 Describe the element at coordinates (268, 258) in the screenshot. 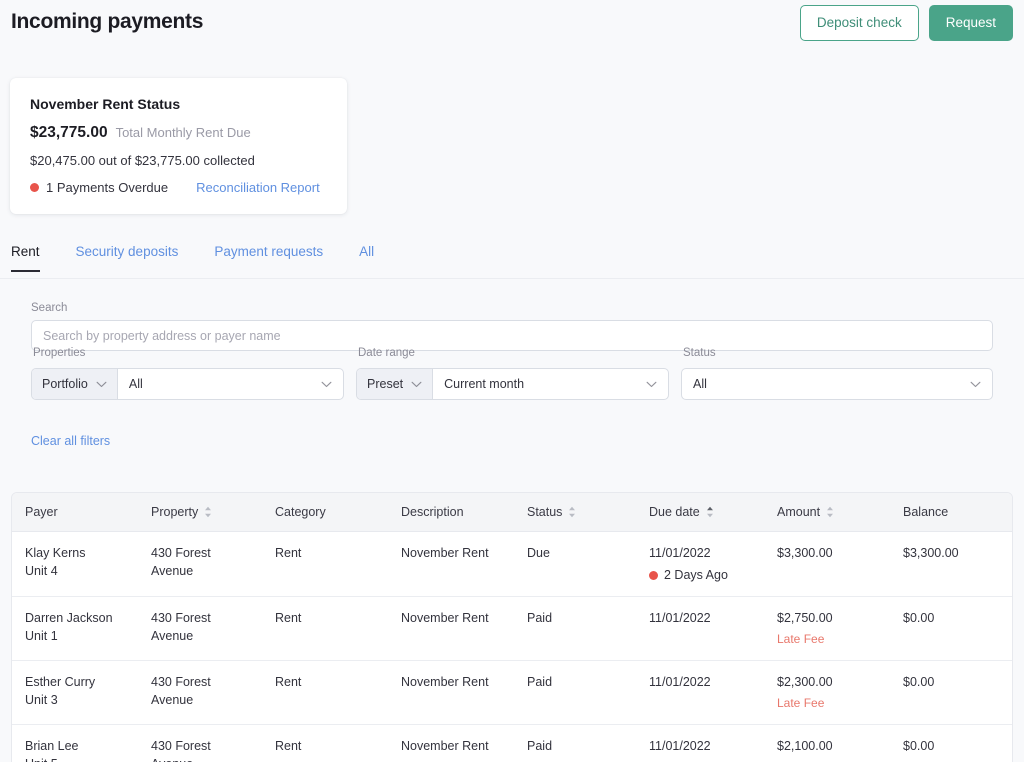

I see `tab-payment-requests: Payment requests` at that location.